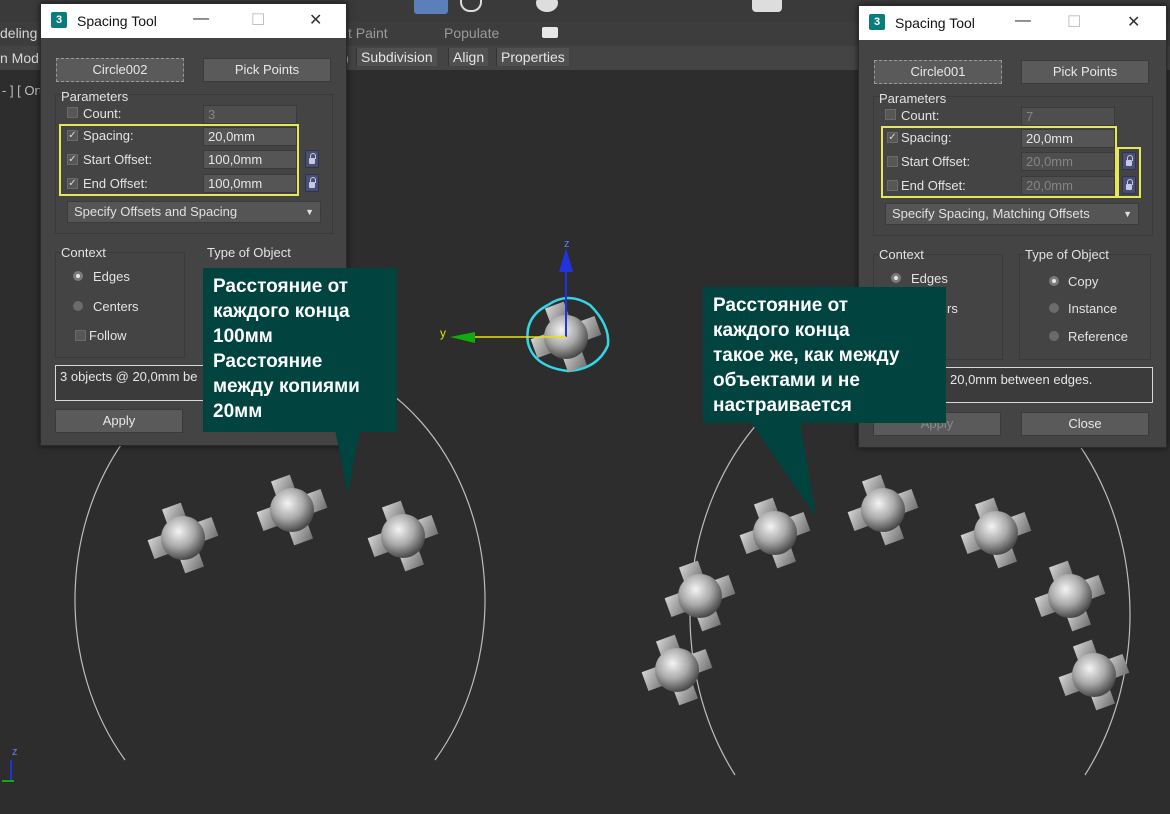  Describe the element at coordinates (1068, 161) in the screenshot. I see `start-offset-spinner: 20,0mm` at that location.